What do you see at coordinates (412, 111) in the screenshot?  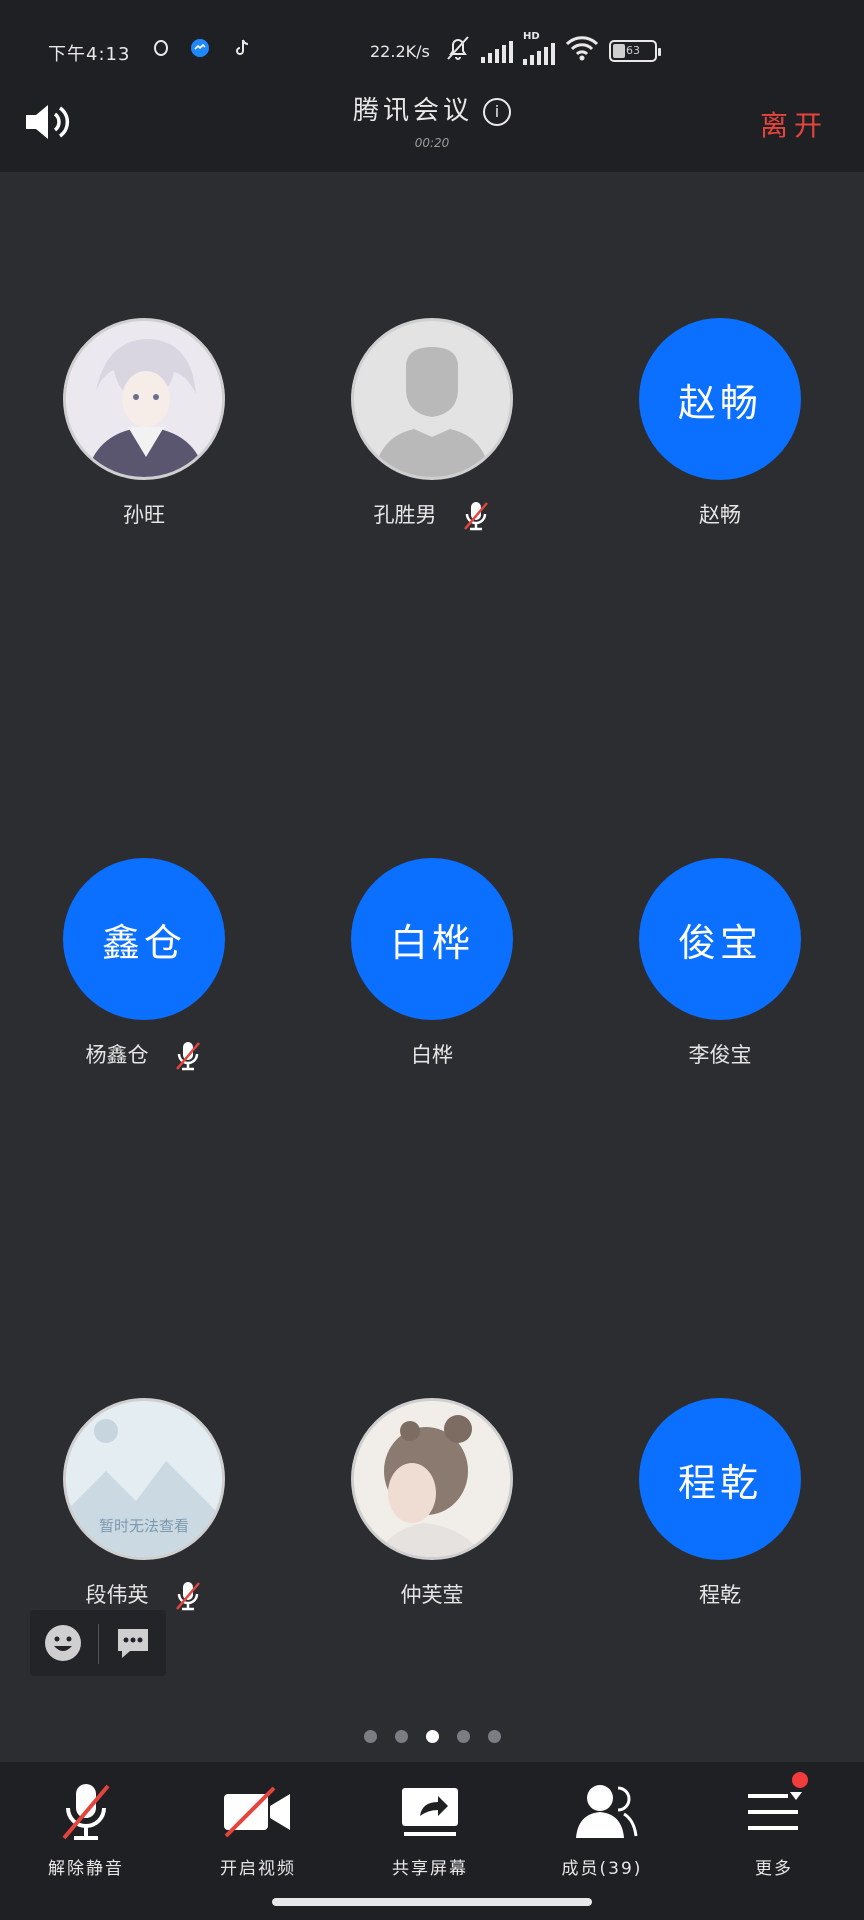 I see `meeting-title-text: 腾讯会议` at bounding box center [412, 111].